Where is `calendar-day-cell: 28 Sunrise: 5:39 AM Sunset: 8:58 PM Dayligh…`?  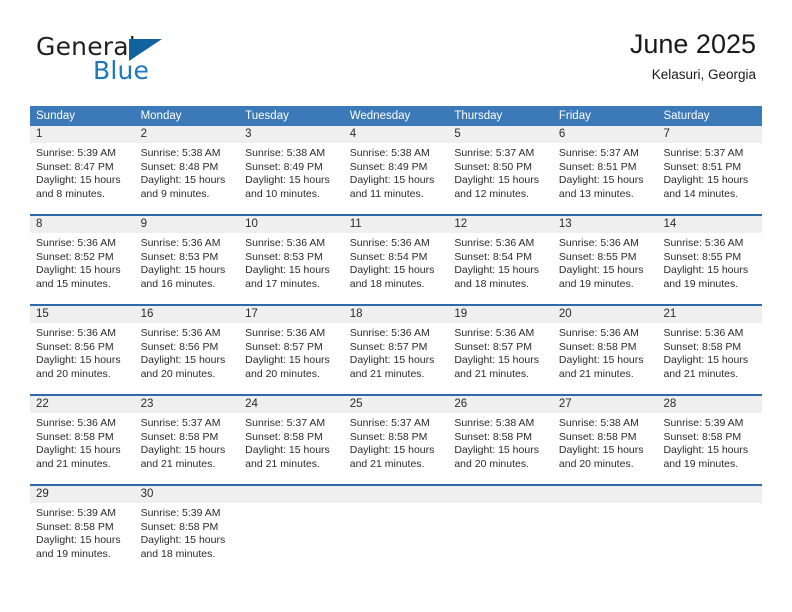
calendar-day-cell: 28 Sunrise: 5:39 AM Sunset: 8:58 PM Dayligh… is located at coordinates (710, 440).